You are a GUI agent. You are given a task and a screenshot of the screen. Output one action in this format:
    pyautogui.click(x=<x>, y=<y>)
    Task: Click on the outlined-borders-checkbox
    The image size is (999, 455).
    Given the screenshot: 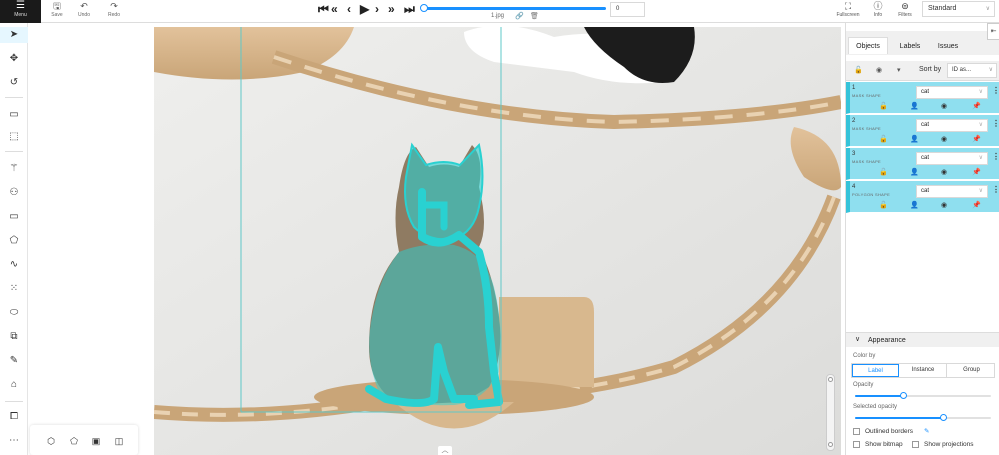 What is the action you would take?
    pyautogui.click(x=856, y=431)
    